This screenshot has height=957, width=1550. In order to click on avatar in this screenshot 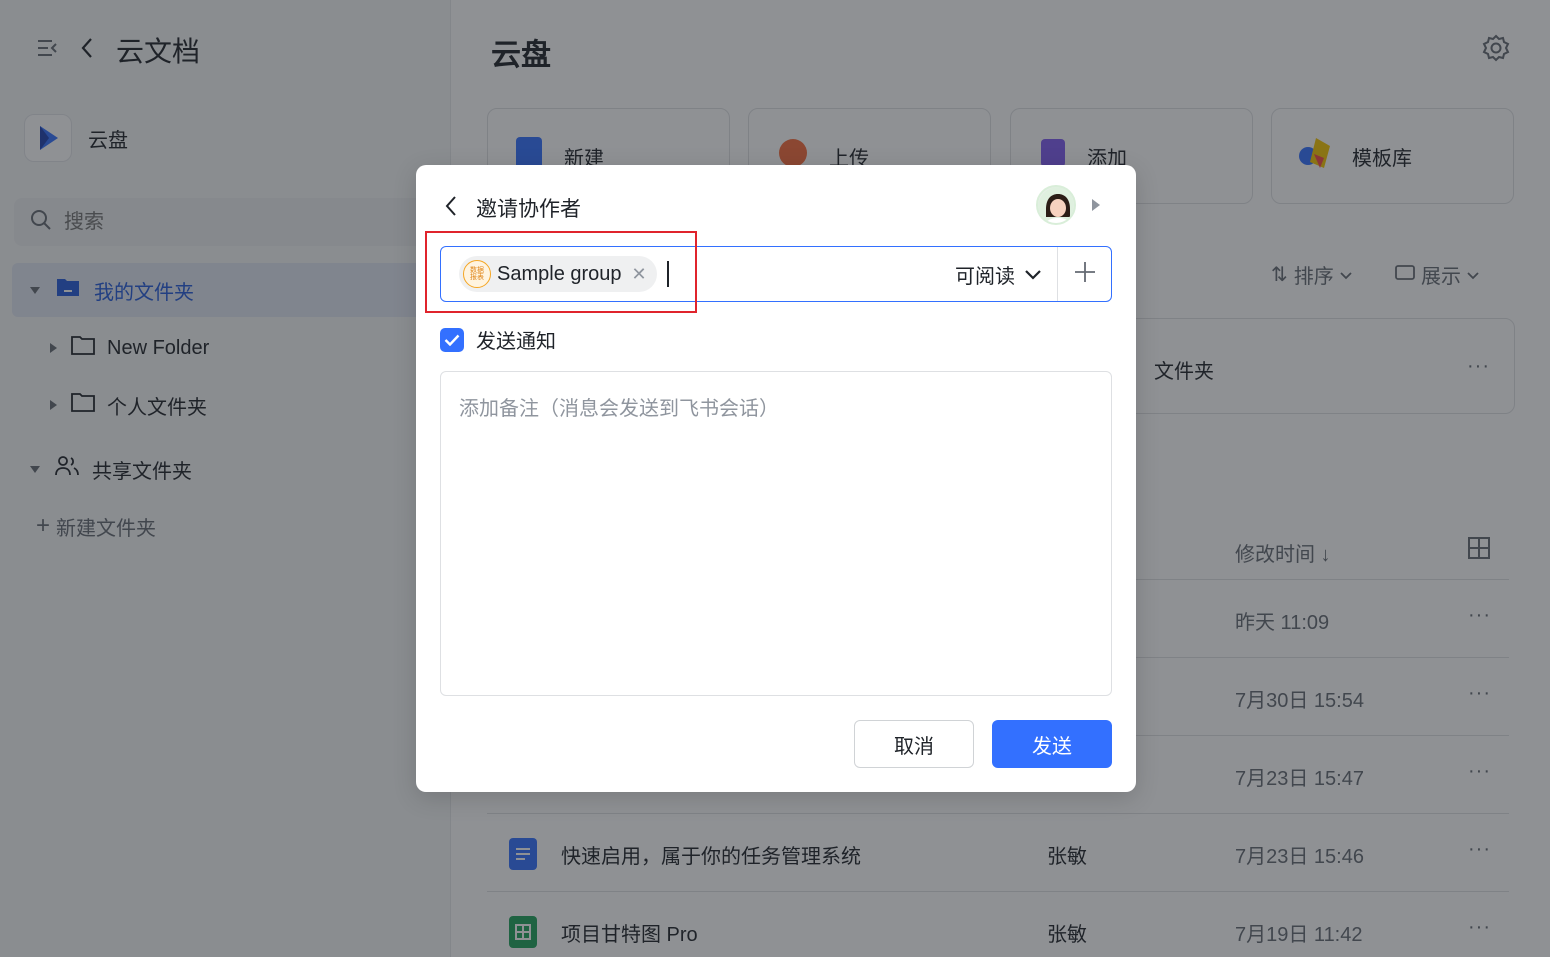, I will do `click(1056, 205)`.